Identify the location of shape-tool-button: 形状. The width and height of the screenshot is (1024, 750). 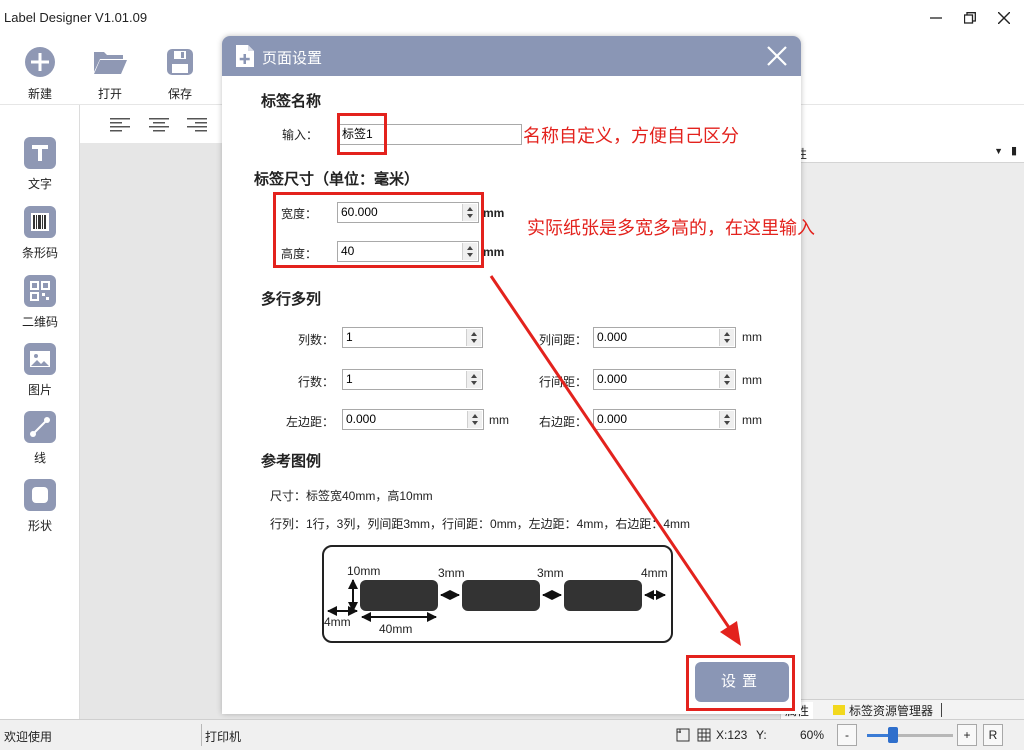
(40, 506).